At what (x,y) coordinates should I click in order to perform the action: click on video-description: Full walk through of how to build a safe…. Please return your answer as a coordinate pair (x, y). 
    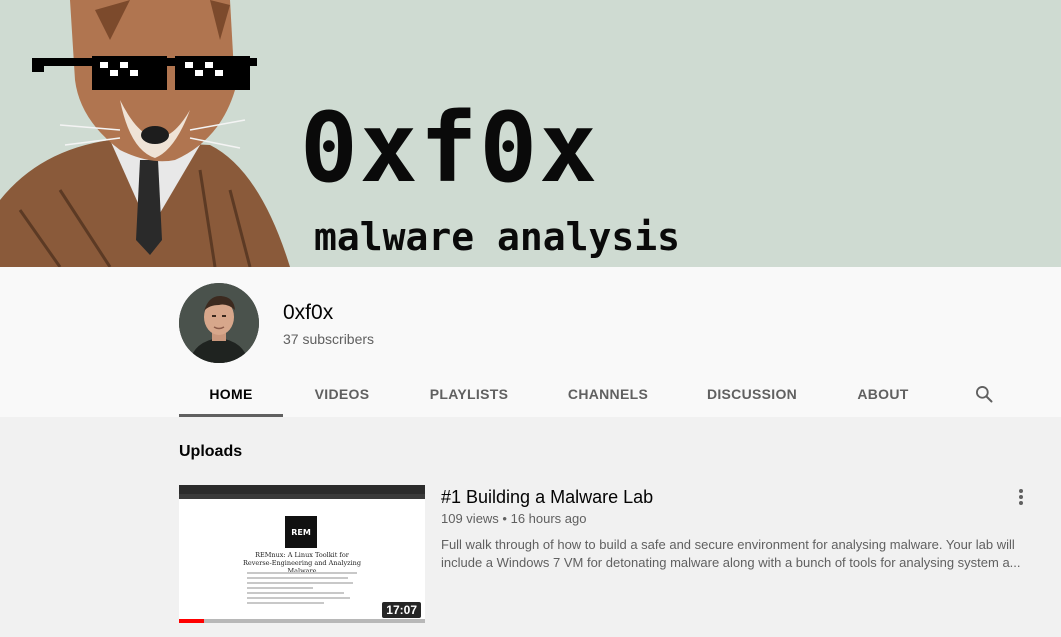
    Looking at the image, I should click on (731, 553).